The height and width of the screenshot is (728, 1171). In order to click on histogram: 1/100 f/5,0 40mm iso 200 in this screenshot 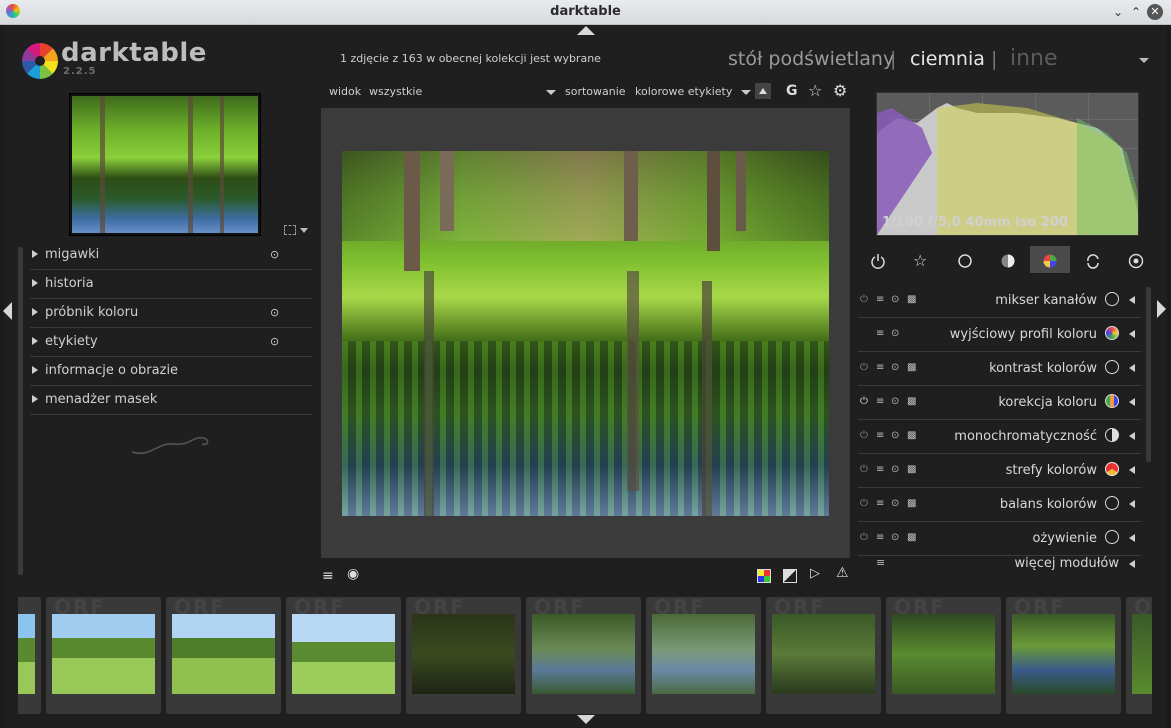, I will do `click(1007, 164)`.